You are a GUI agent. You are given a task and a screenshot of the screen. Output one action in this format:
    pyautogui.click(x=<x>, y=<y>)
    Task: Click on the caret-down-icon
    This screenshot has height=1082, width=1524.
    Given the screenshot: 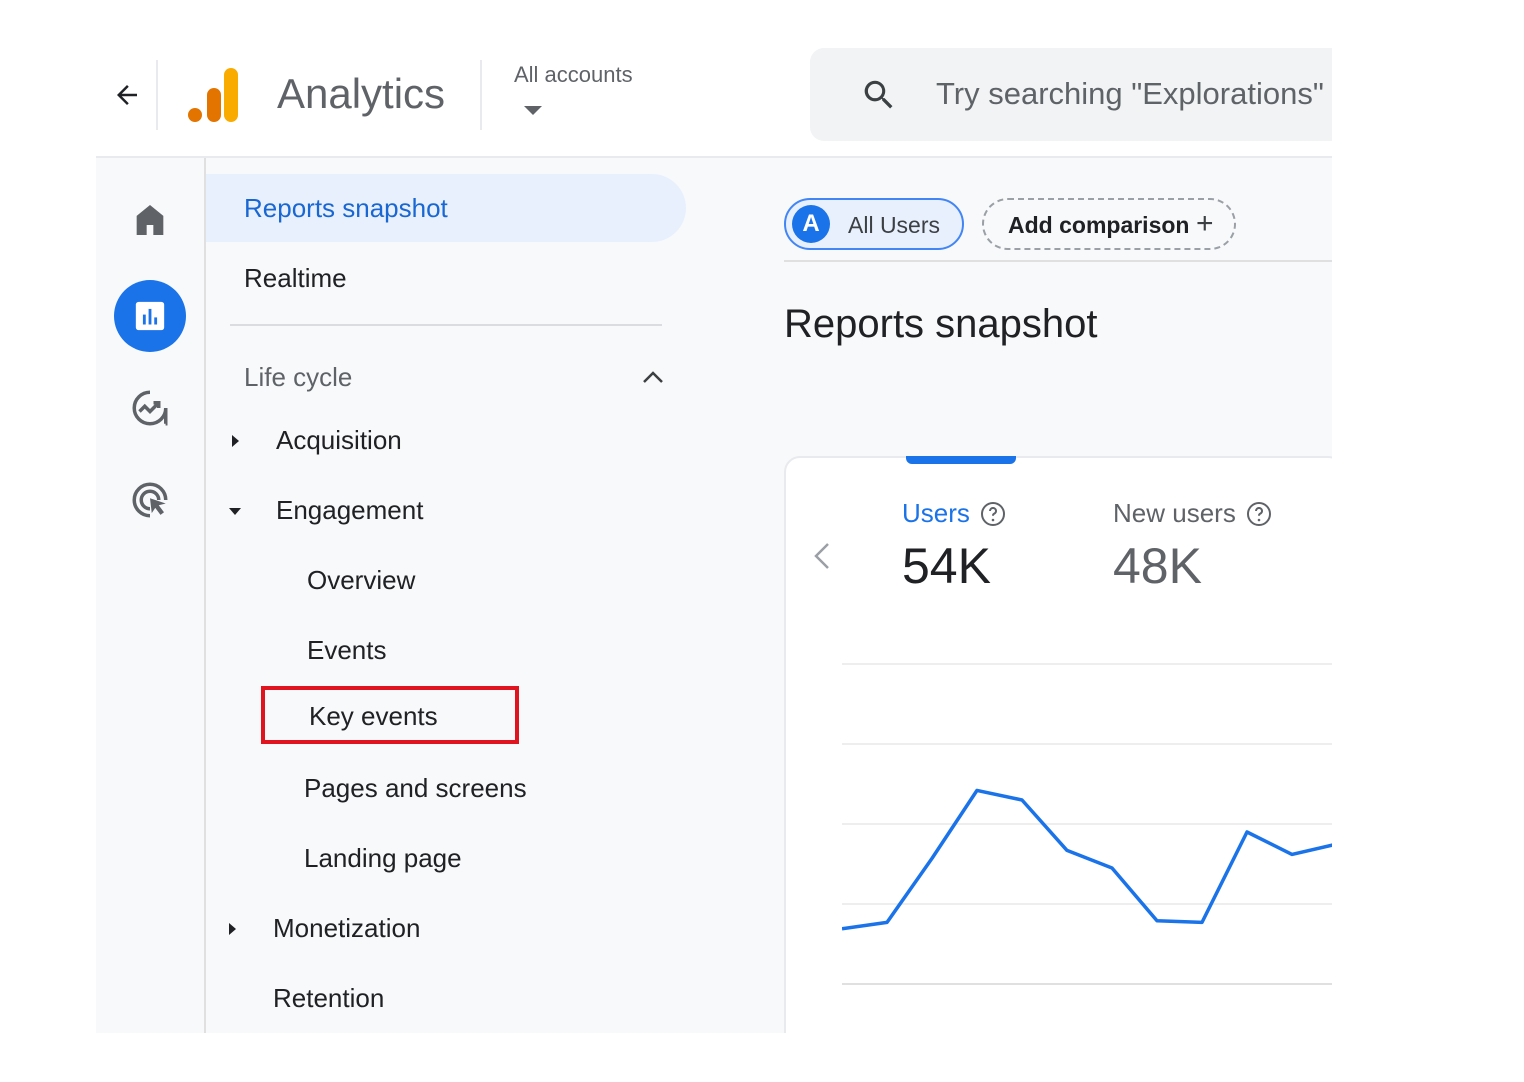 What is the action you would take?
    pyautogui.click(x=533, y=110)
    